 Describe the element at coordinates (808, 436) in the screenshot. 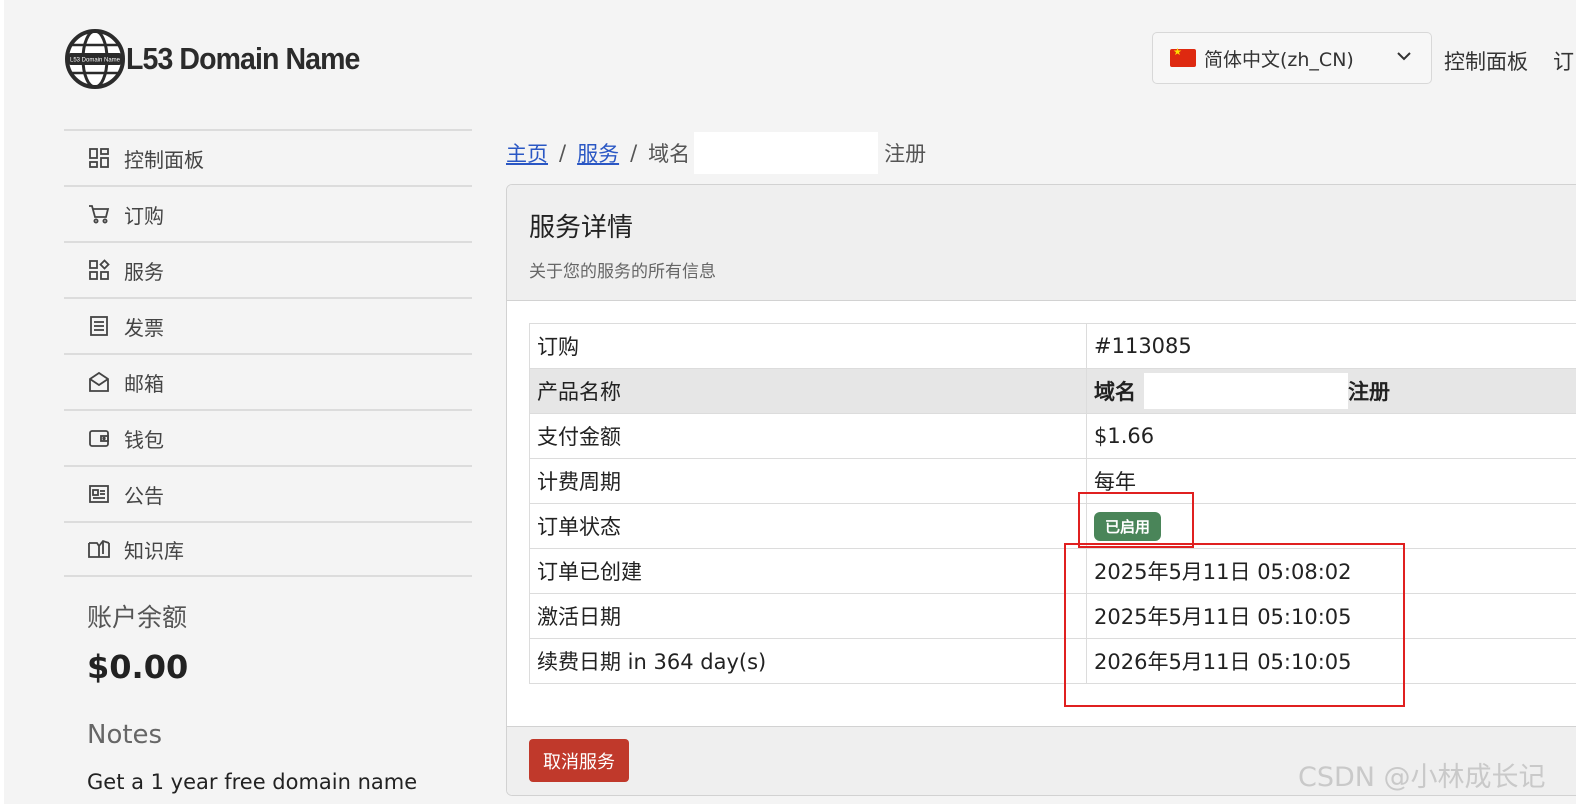

I see `row-label: 支付金额` at that location.